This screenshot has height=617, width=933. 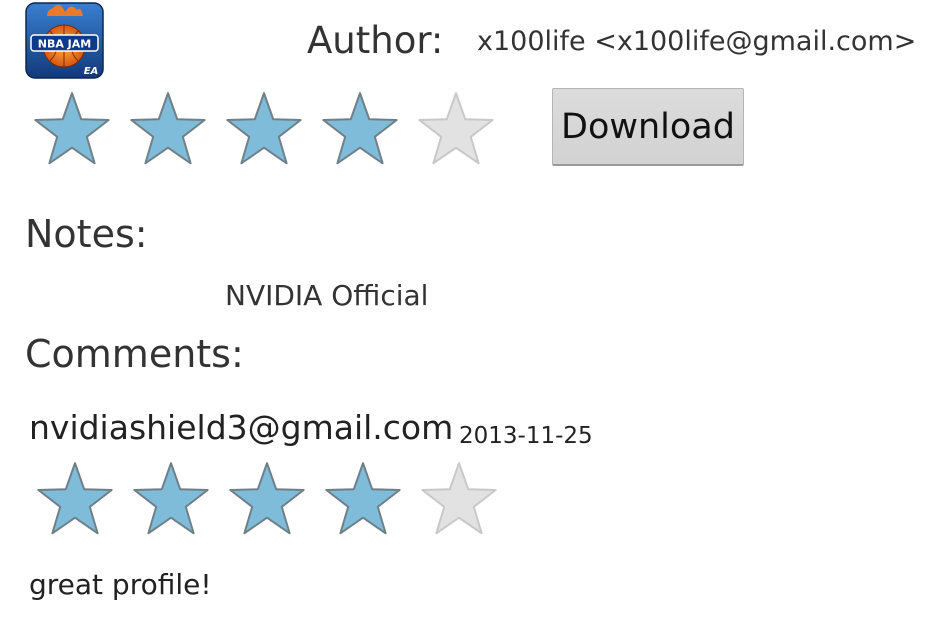 What do you see at coordinates (120, 584) in the screenshot?
I see `comment-text: great profile!` at bounding box center [120, 584].